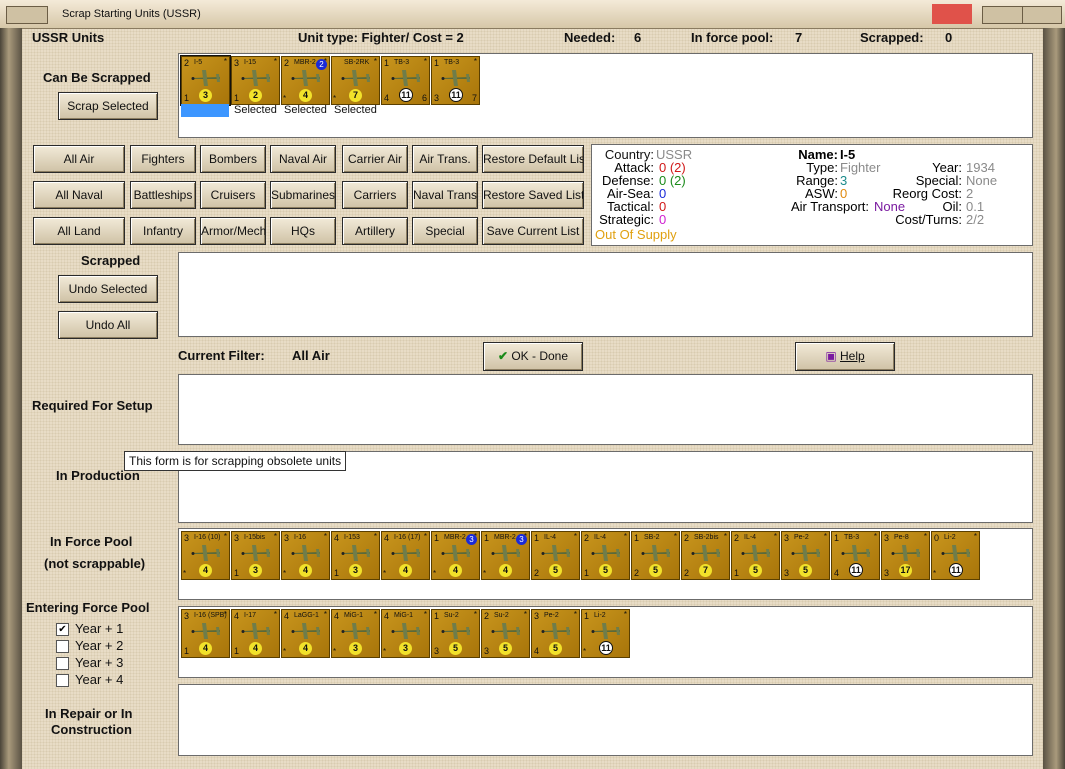 The width and height of the screenshot is (1065, 769). What do you see at coordinates (533, 356) in the screenshot?
I see `ok-done-button: ✔ OK - Done` at bounding box center [533, 356].